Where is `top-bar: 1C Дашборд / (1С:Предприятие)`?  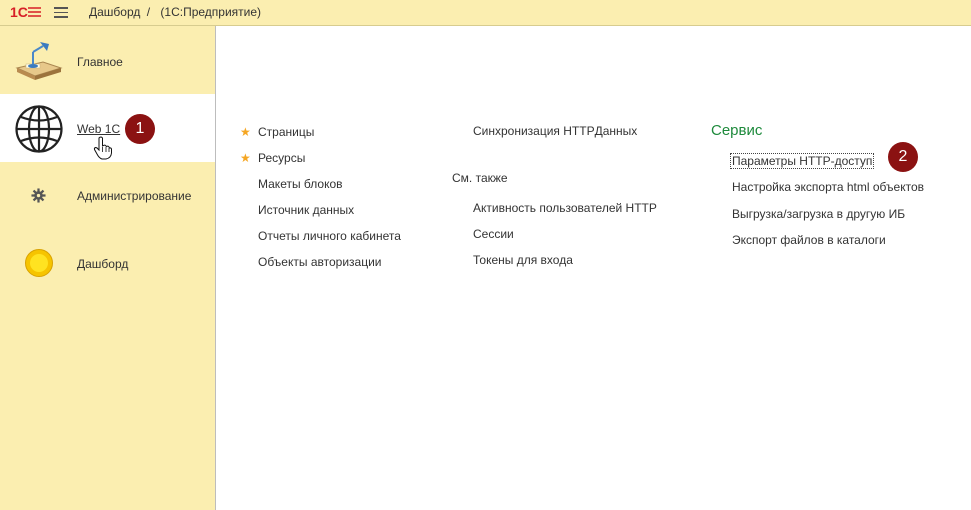
top-bar: 1C Дашборд / (1С:Предприятие) is located at coordinates (485, 13).